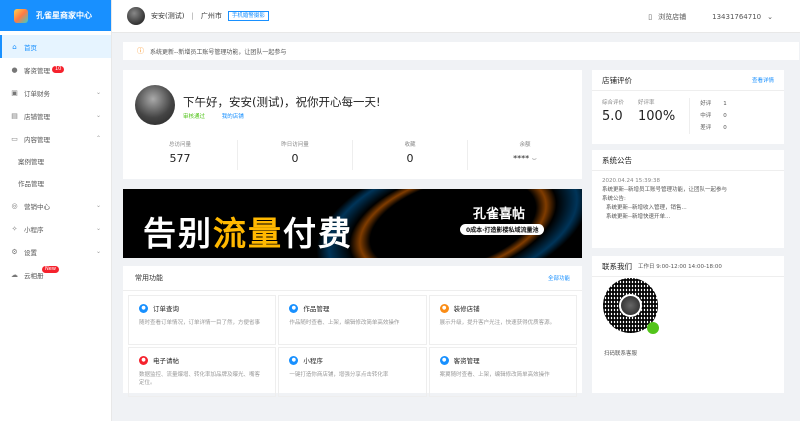 The image size is (800, 421). I want to click on browse-store-link: 浏览店铺, so click(672, 17).